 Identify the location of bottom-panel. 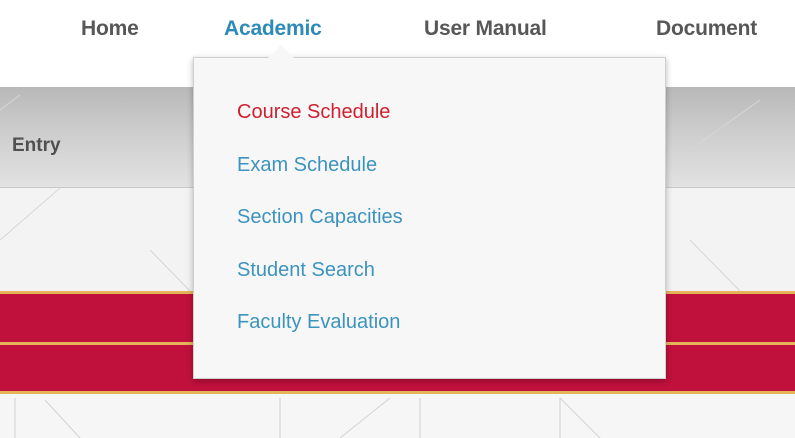
(397, 416).